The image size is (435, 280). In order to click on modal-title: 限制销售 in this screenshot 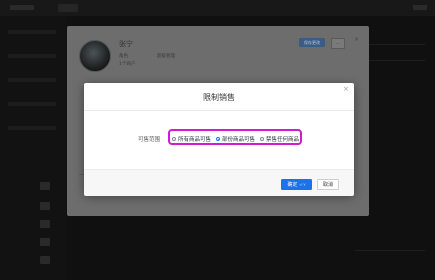, I will do `click(219, 97)`.